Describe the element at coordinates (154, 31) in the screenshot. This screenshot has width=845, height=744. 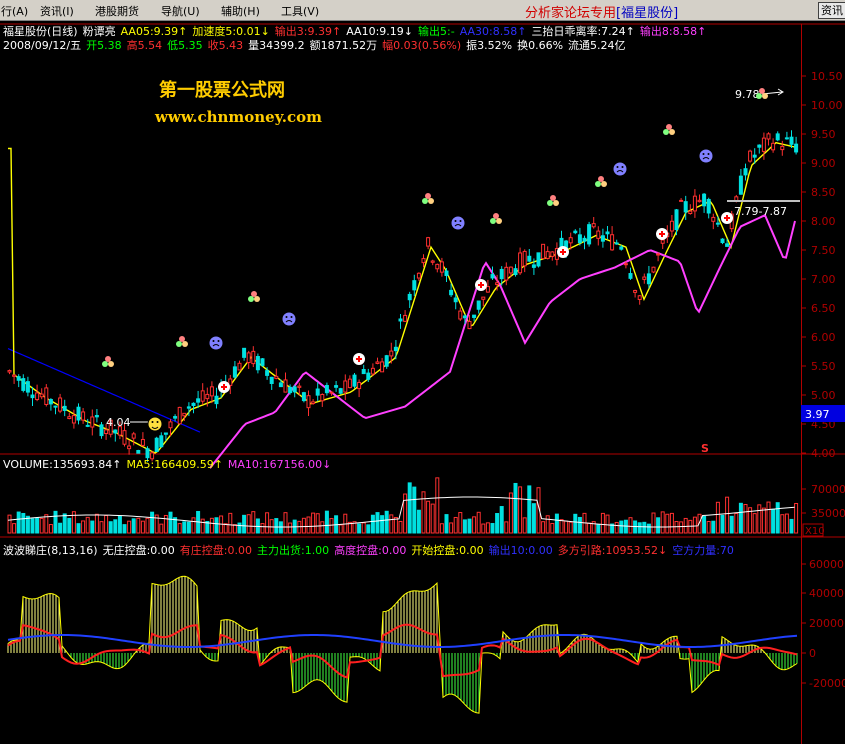
I see `price-header-1-item: AA05:9.39↑` at that location.